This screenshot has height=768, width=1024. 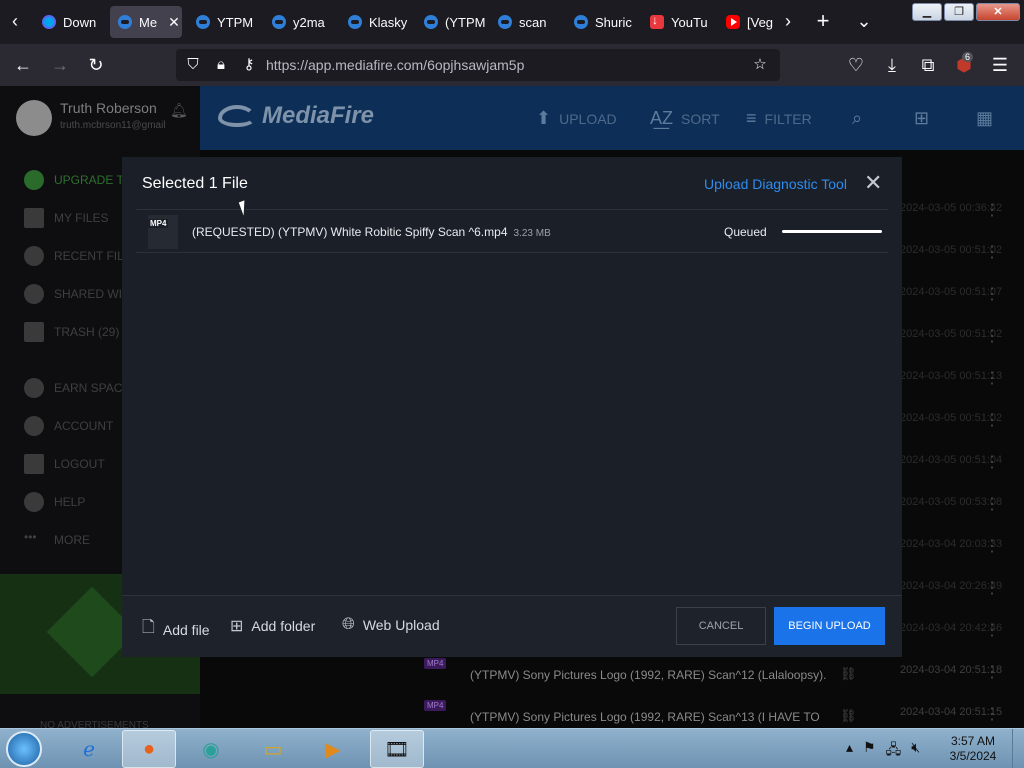 What do you see at coordinates (959, 12) in the screenshot?
I see `restore-icon: ❐` at bounding box center [959, 12].